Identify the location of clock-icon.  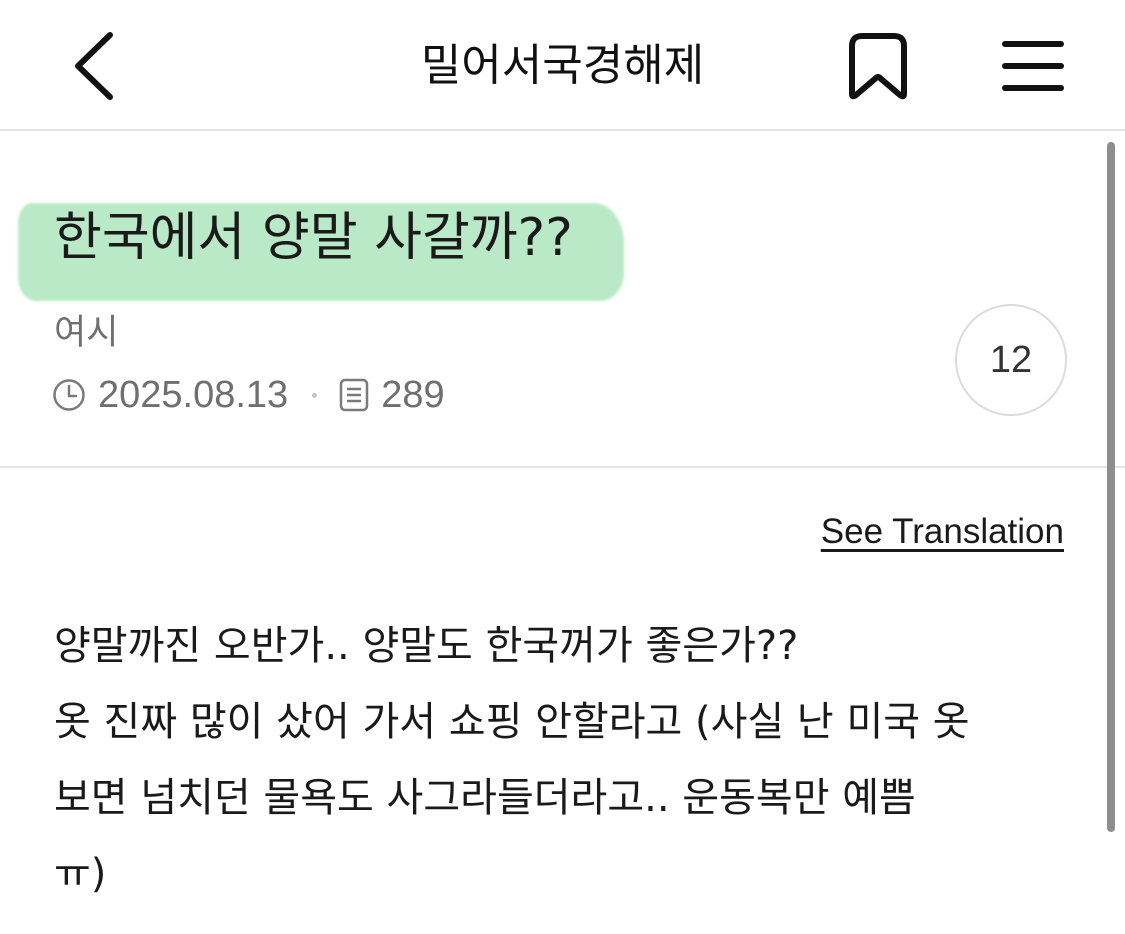
(69, 395).